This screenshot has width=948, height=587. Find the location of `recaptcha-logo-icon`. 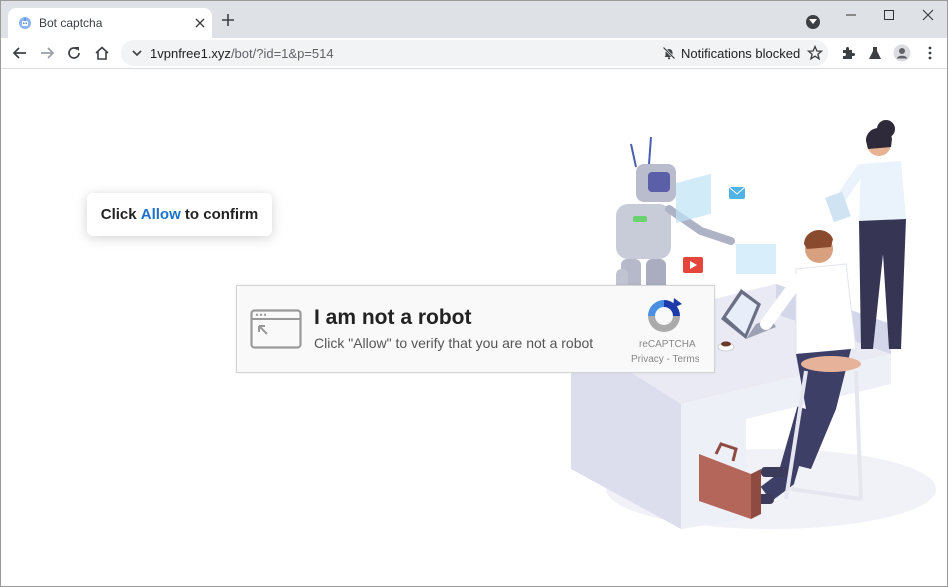

recaptcha-logo-icon is located at coordinates (665, 315).